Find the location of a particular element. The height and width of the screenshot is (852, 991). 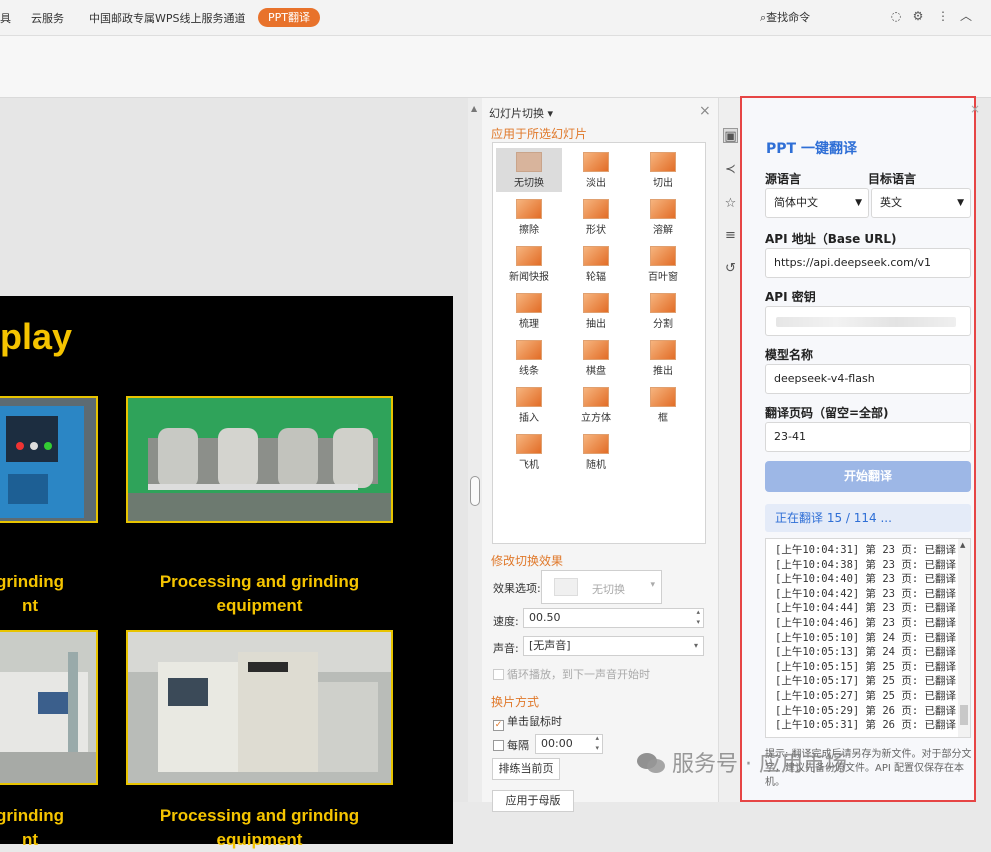

advance-after-checkbox: 每隔 is located at coordinates (511, 745).